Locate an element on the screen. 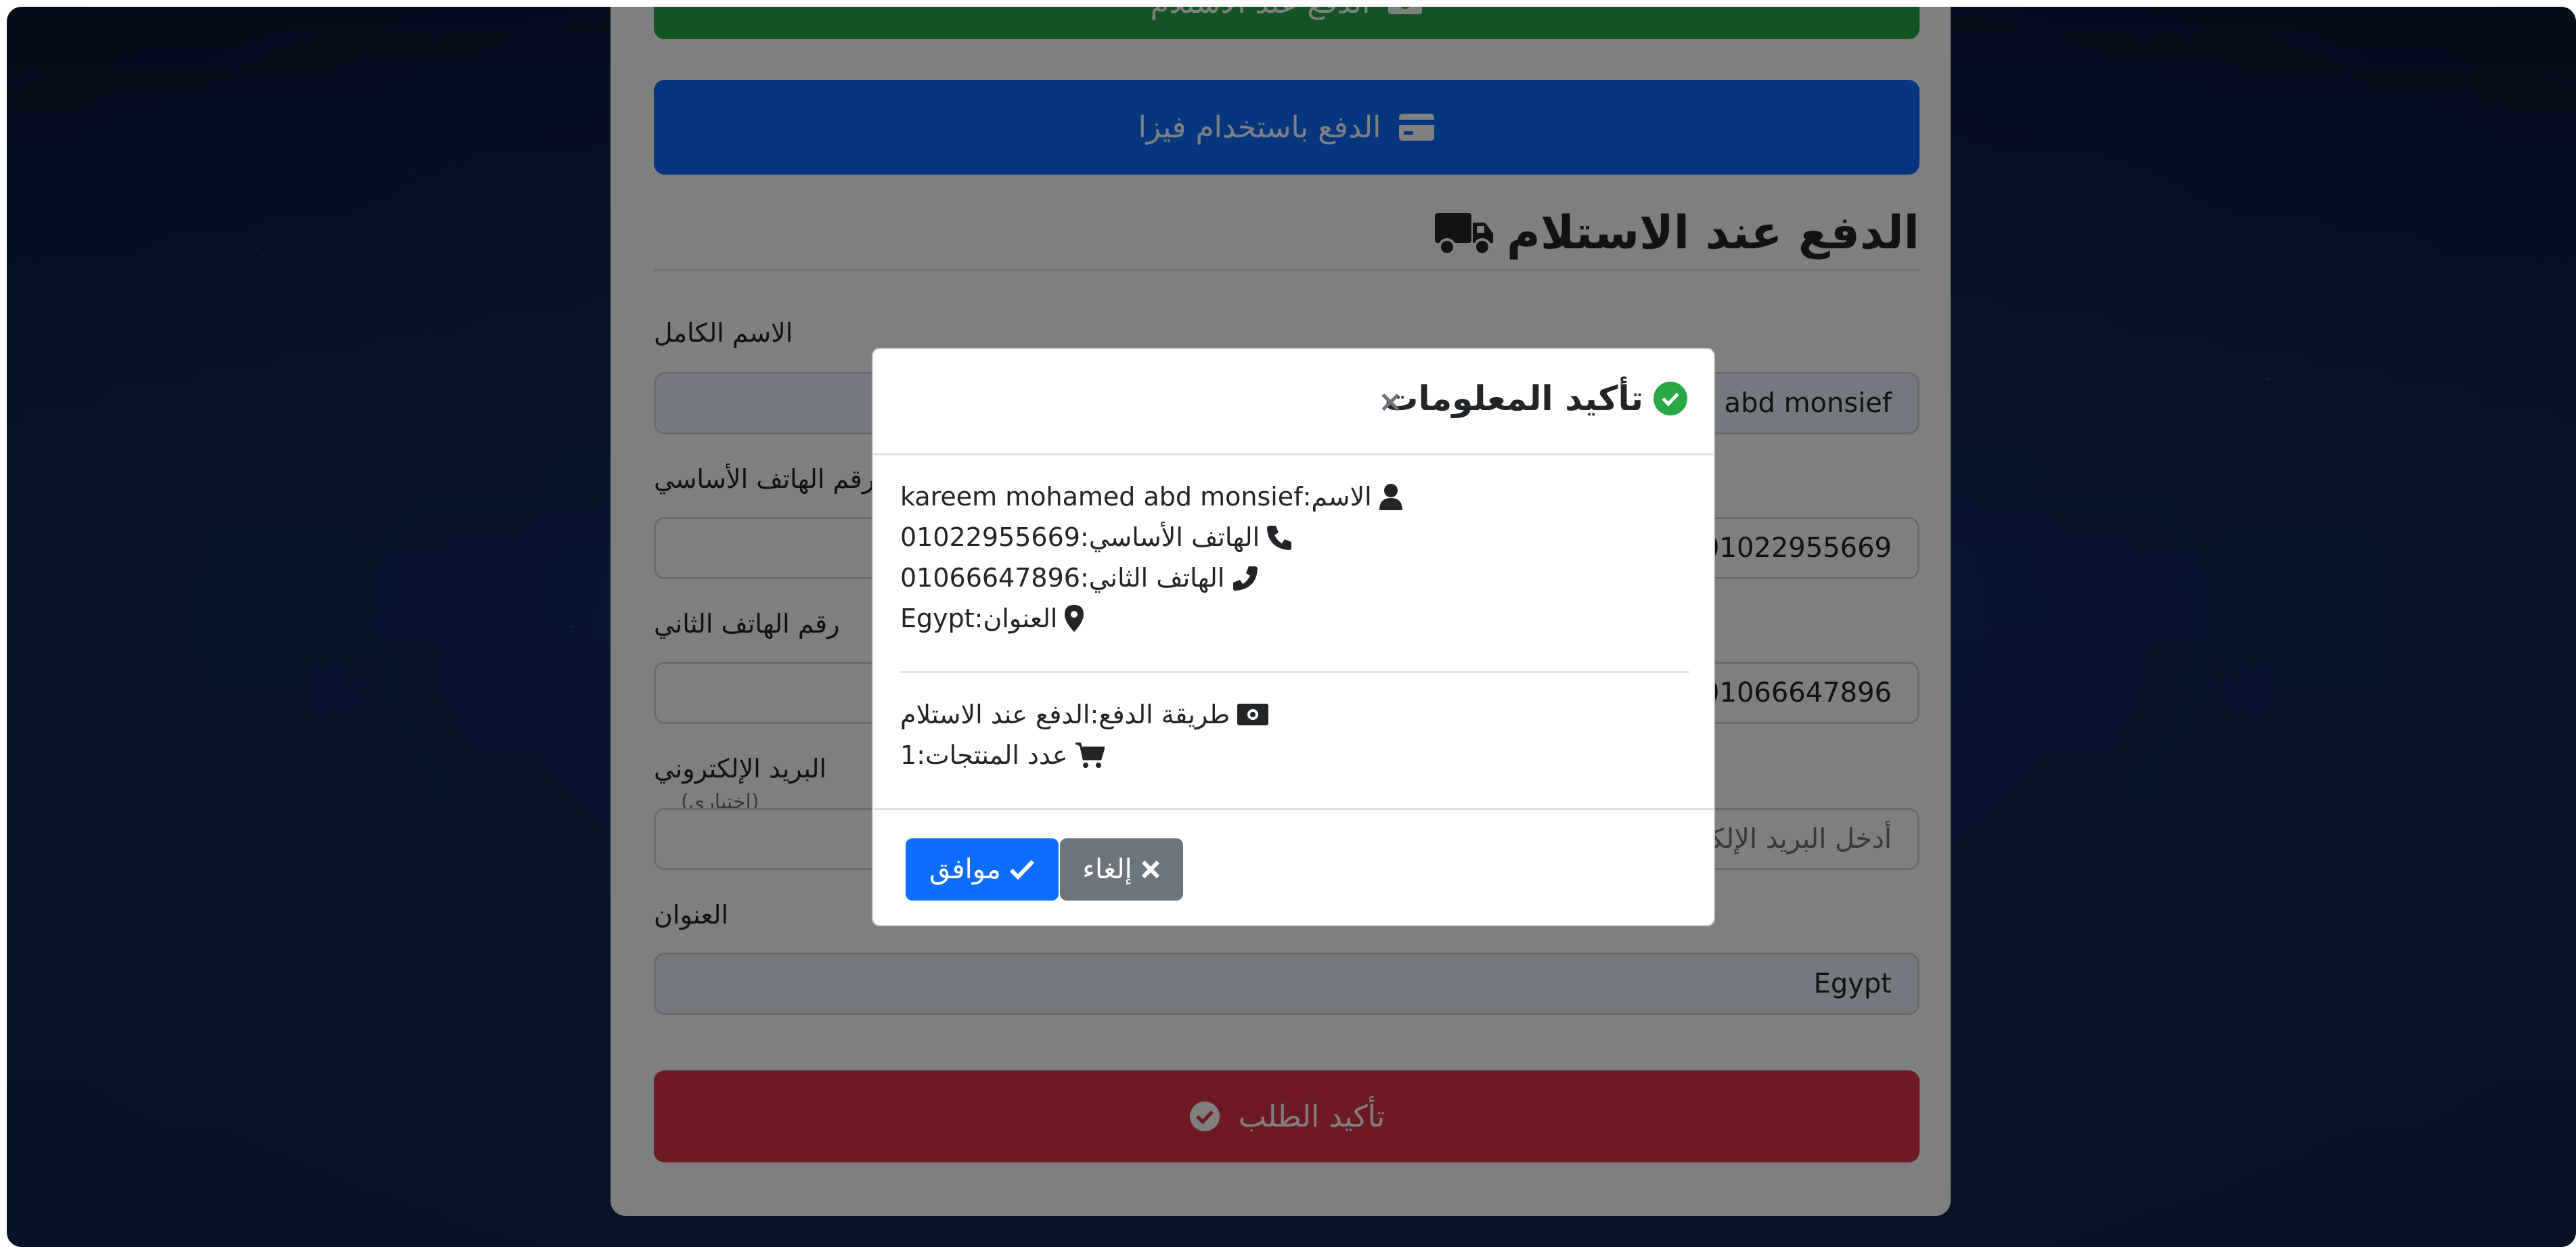 The width and height of the screenshot is (2576, 1247). info-products-line: عدد المنتجات:1 is located at coordinates (1002, 755).